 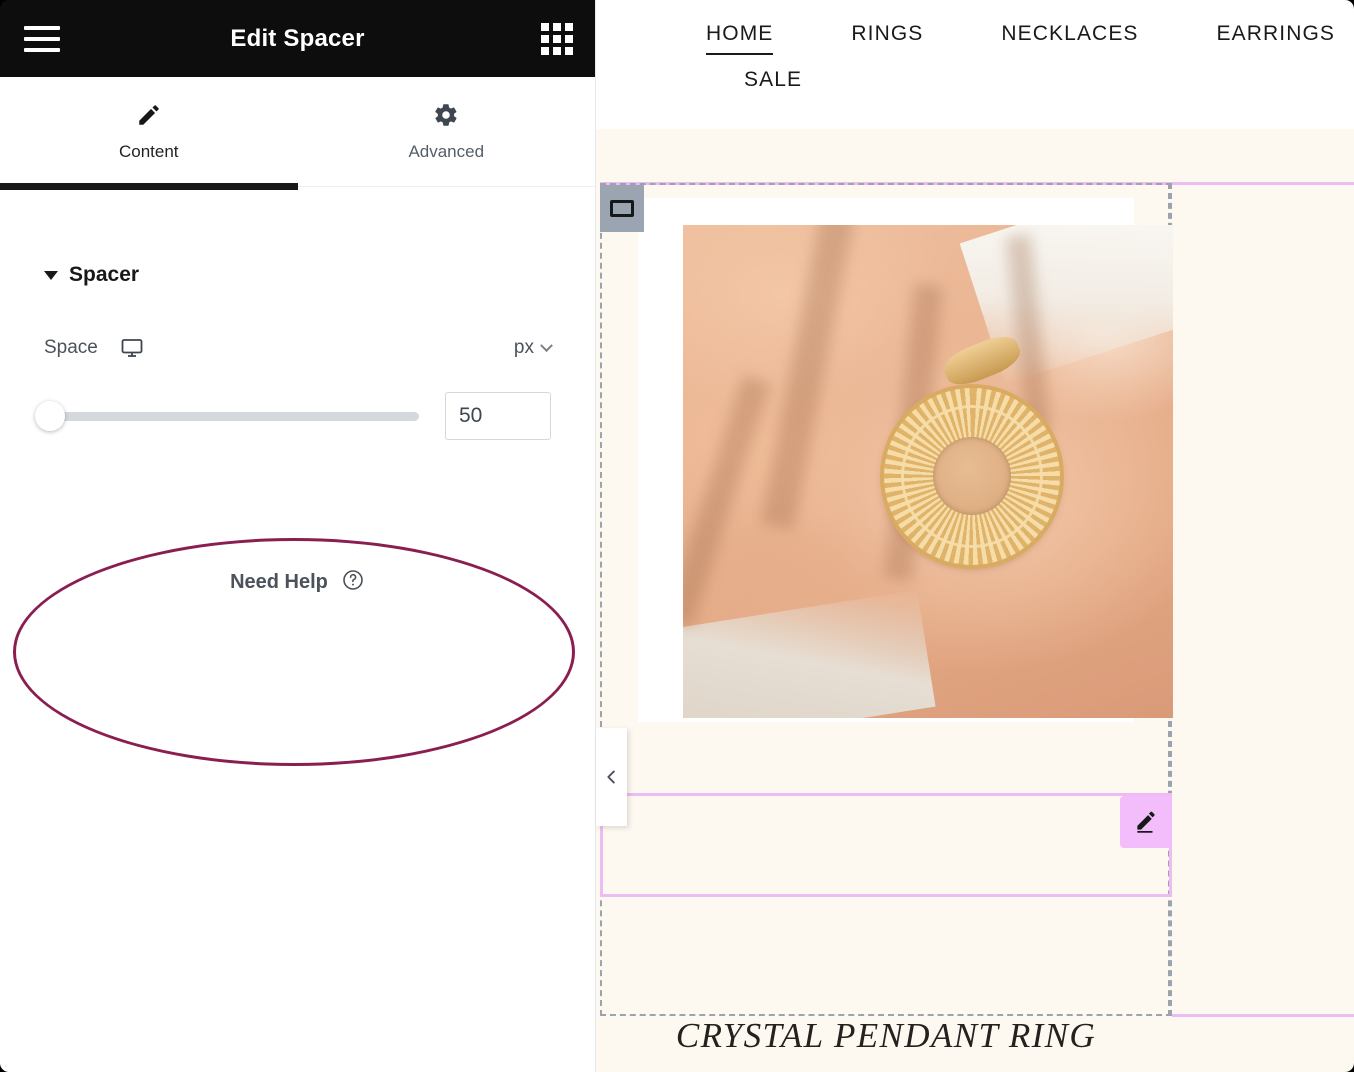 I want to click on tab-advanced: Advanced, so click(x=447, y=131).